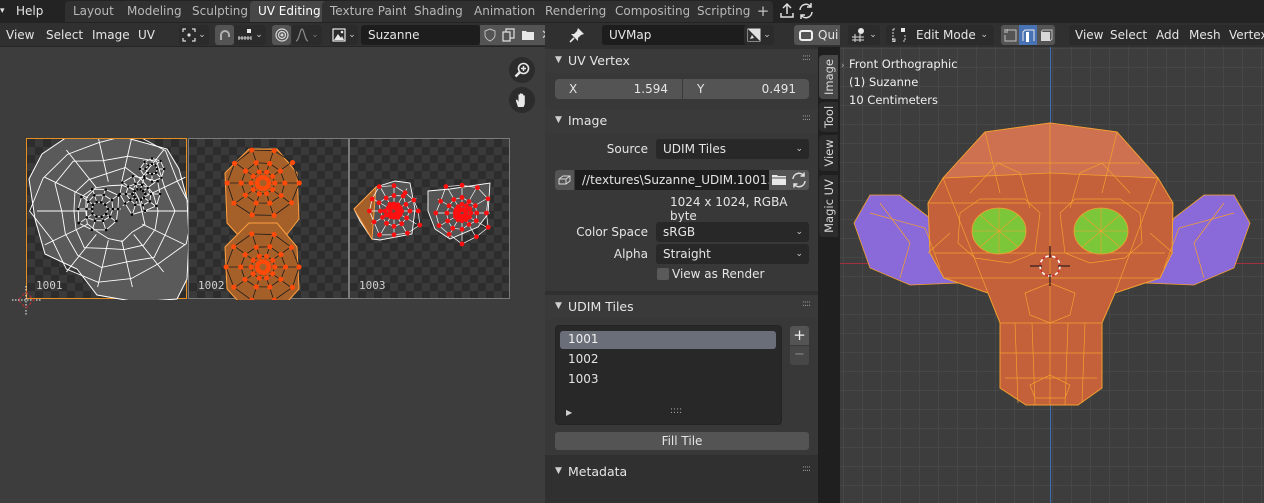 The height and width of the screenshot is (503, 1264). What do you see at coordinates (583, 359) in the screenshot?
I see `udim-list-item-1002: 1002` at bounding box center [583, 359].